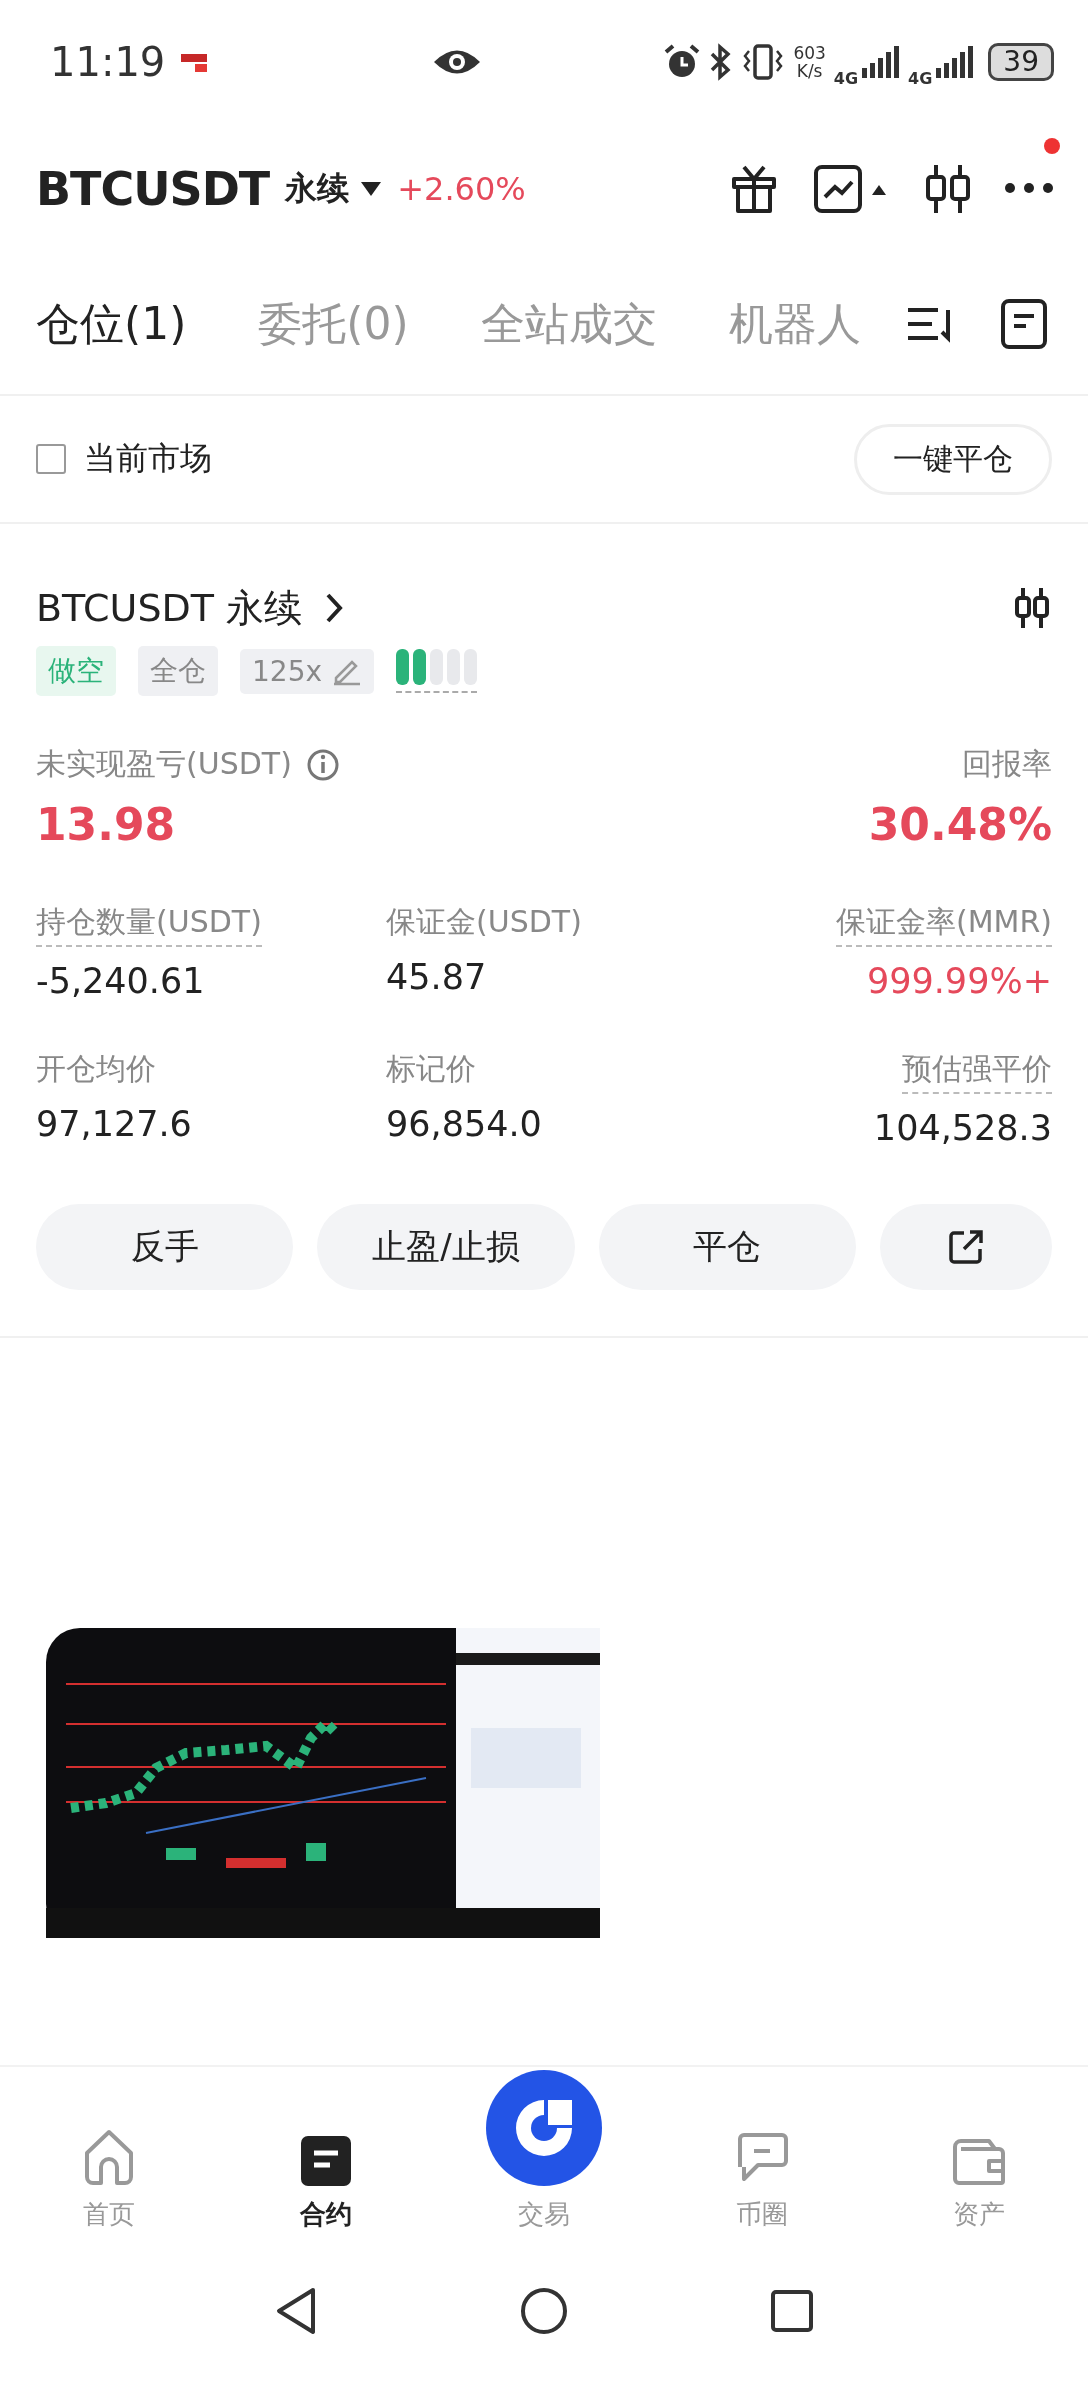 This screenshot has width=1088, height=2400. Describe the element at coordinates (188, 764) in the screenshot. I see `pnl-label: 未实现盈亏(USDT)` at that location.